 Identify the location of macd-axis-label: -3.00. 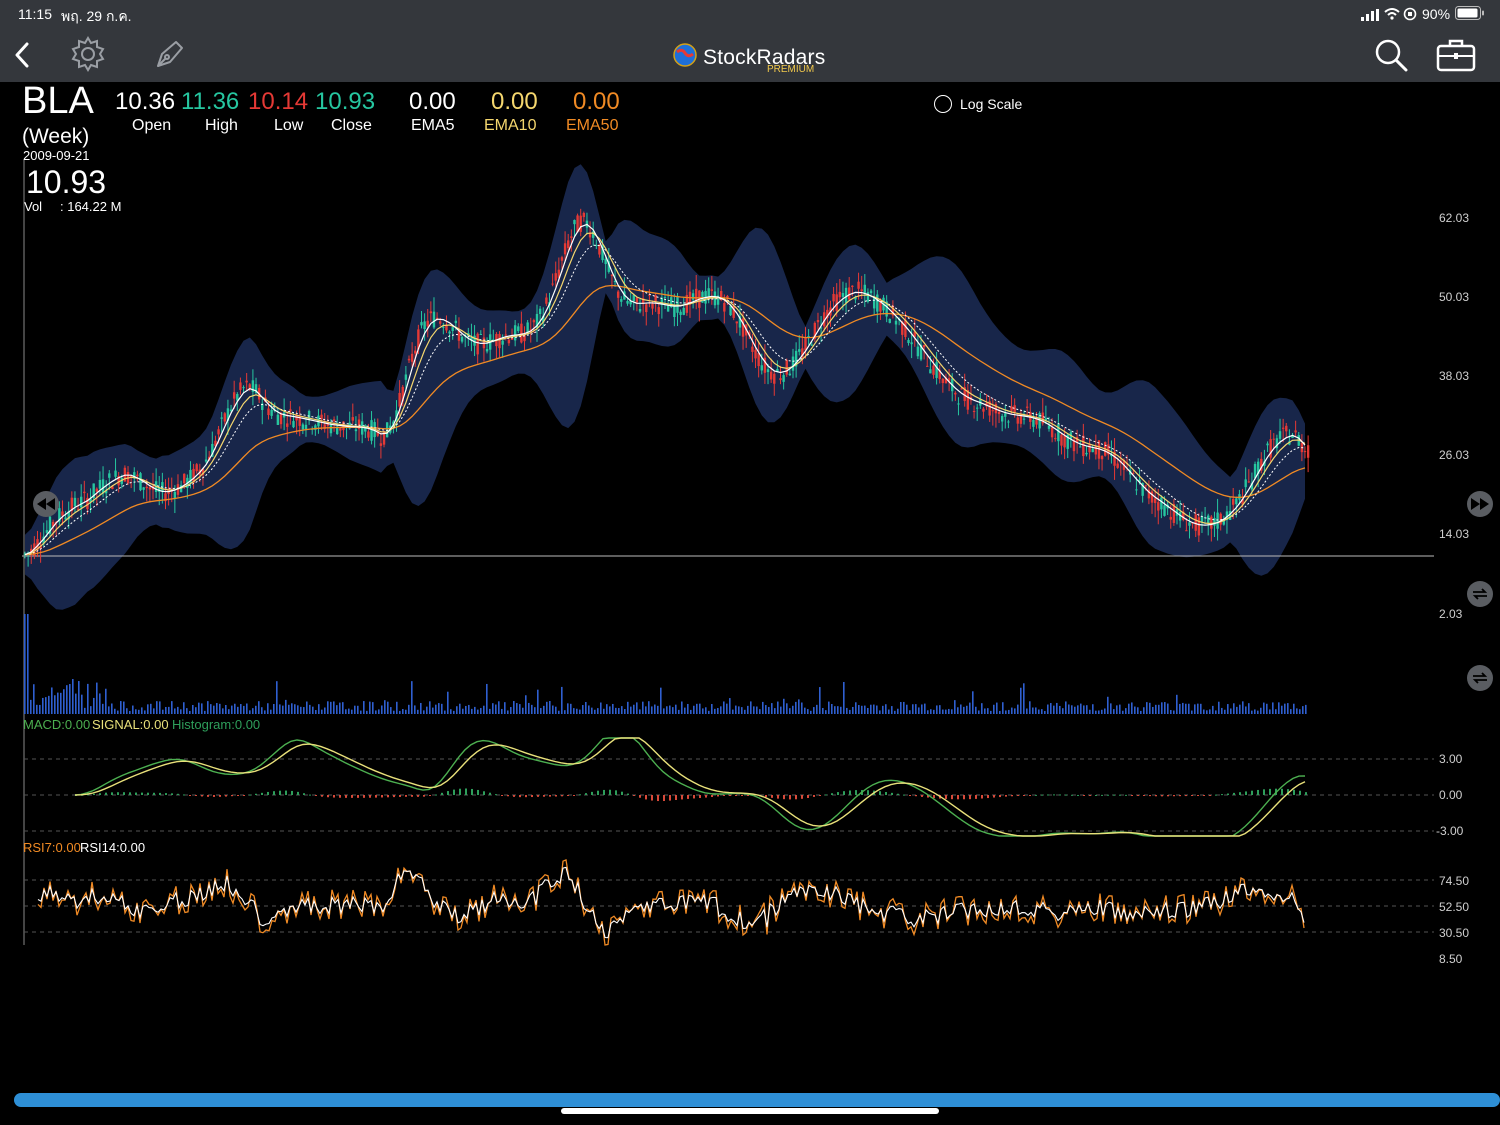
(1450, 831).